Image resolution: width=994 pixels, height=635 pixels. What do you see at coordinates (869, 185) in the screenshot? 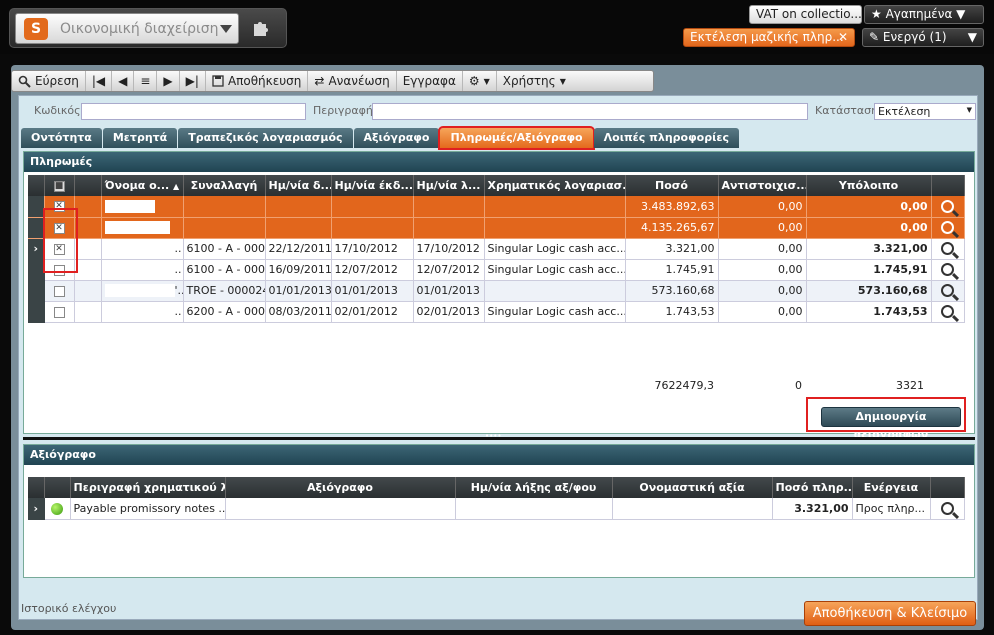
I see `col-balance: Υπόλοιπο` at bounding box center [869, 185].